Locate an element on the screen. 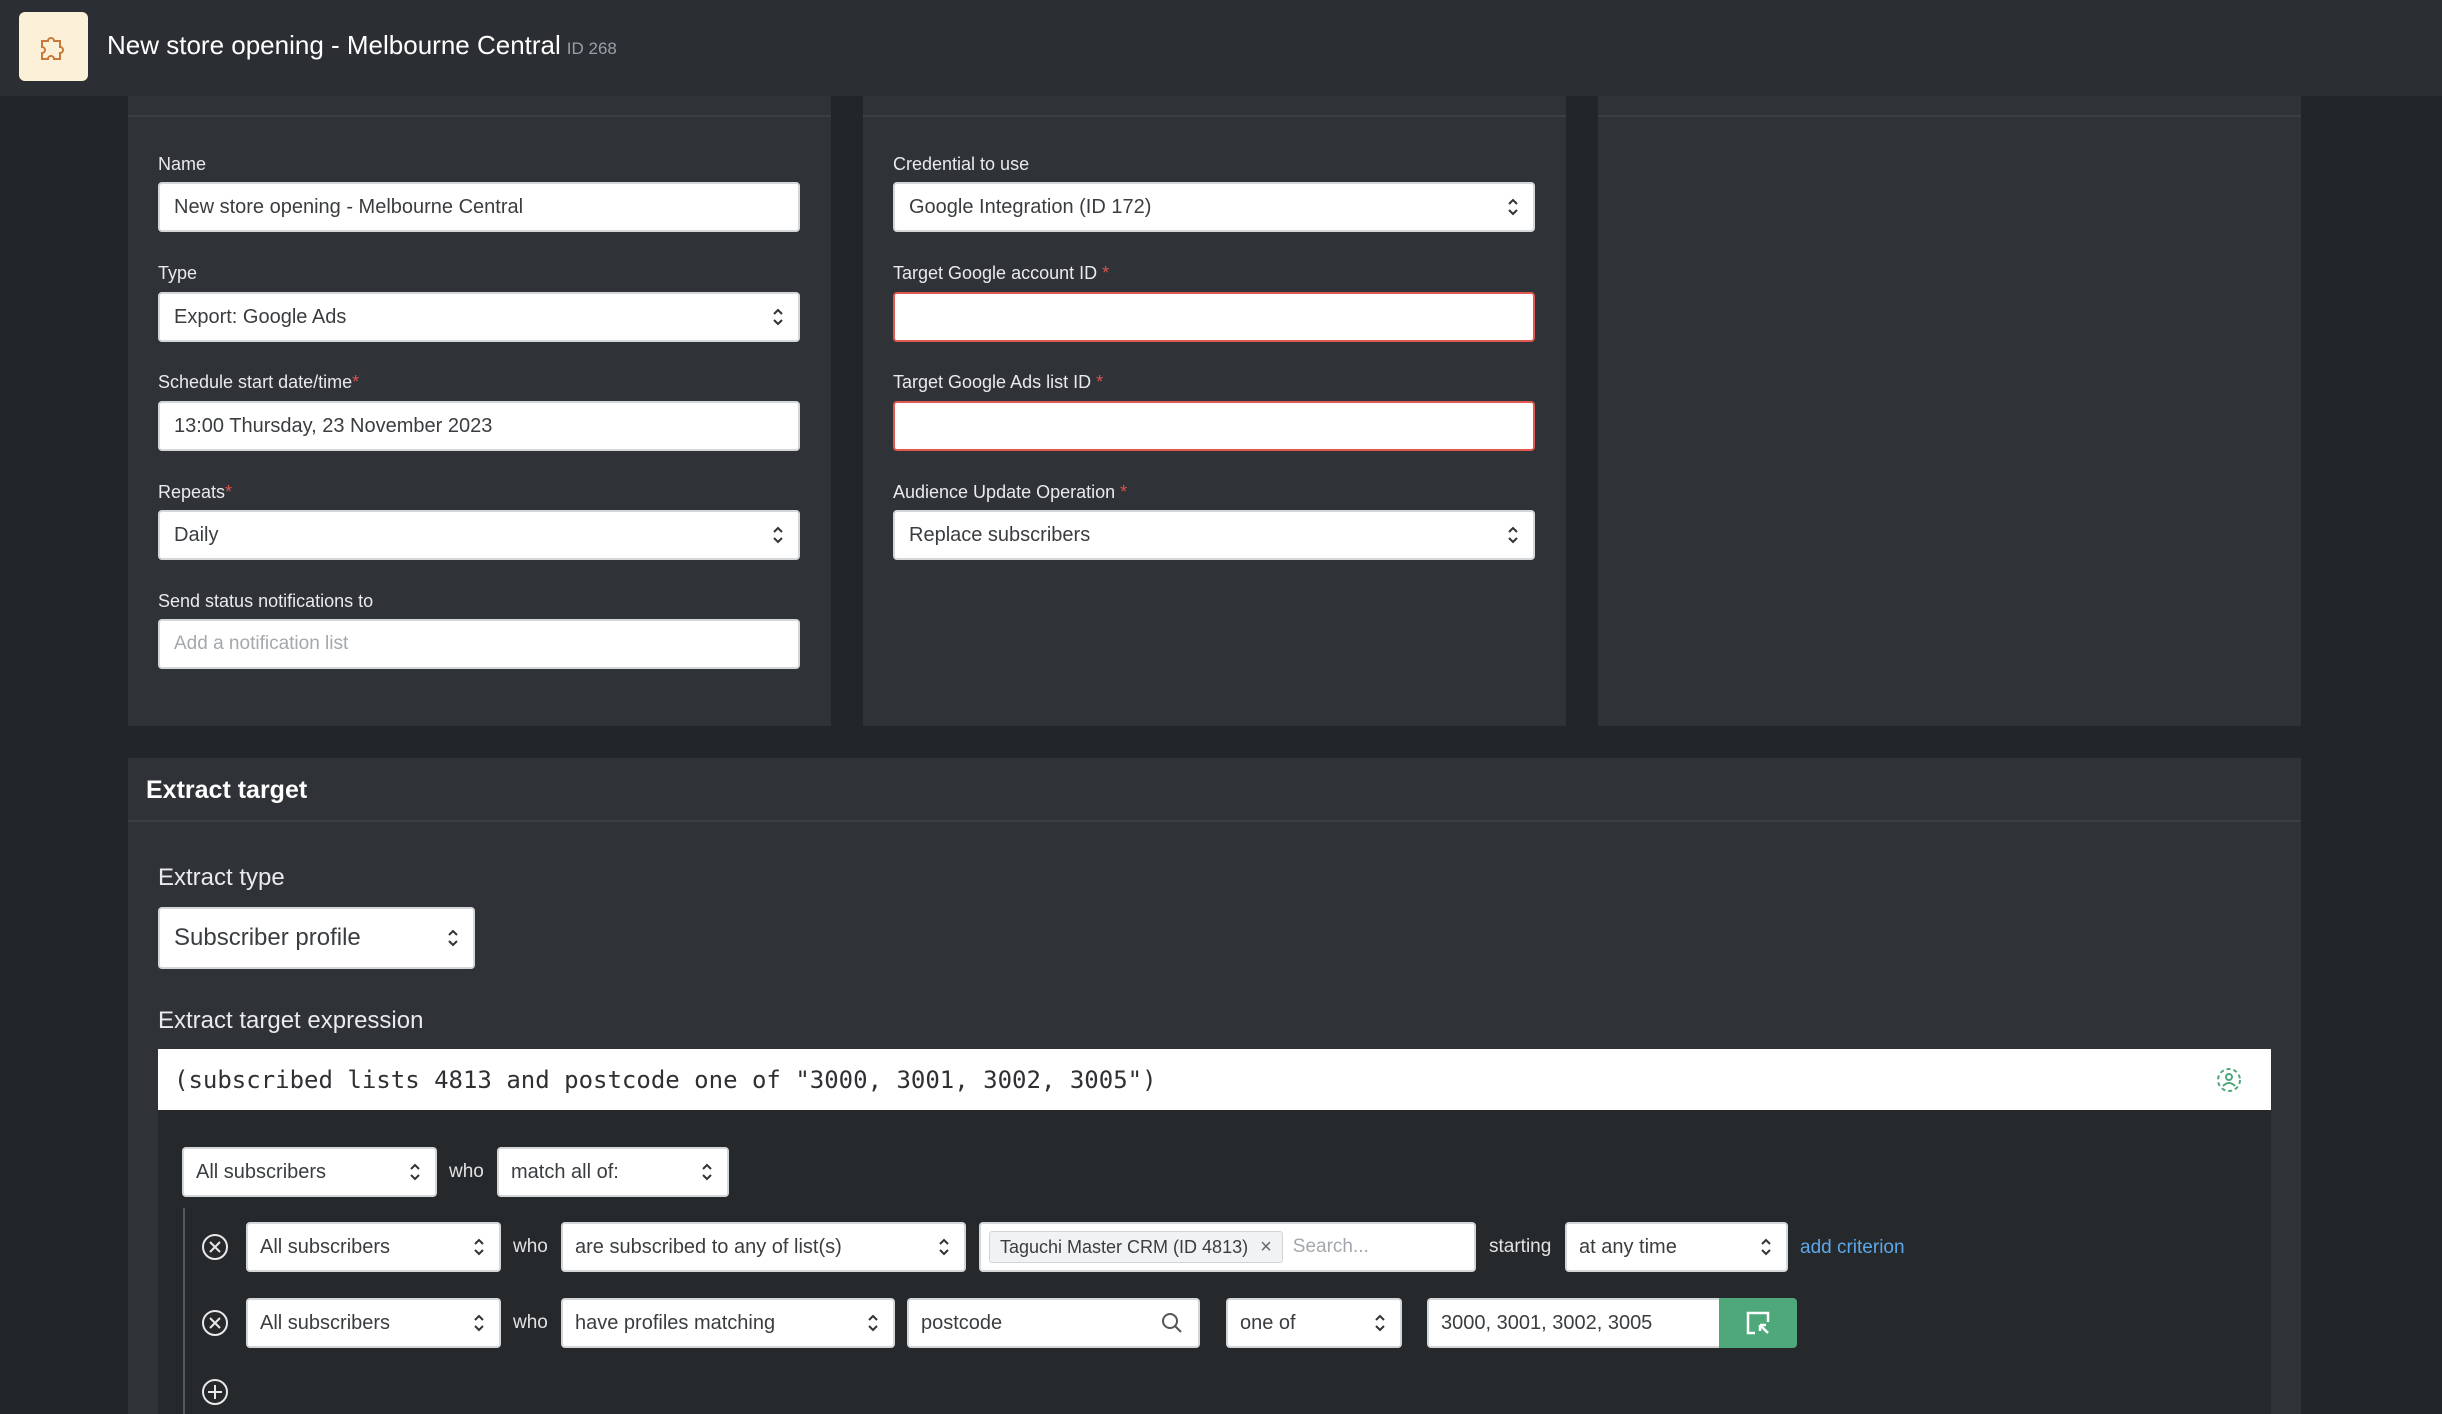 The height and width of the screenshot is (1414, 2442). criterion-2-scope-select: All subscribers is located at coordinates (373, 1323).